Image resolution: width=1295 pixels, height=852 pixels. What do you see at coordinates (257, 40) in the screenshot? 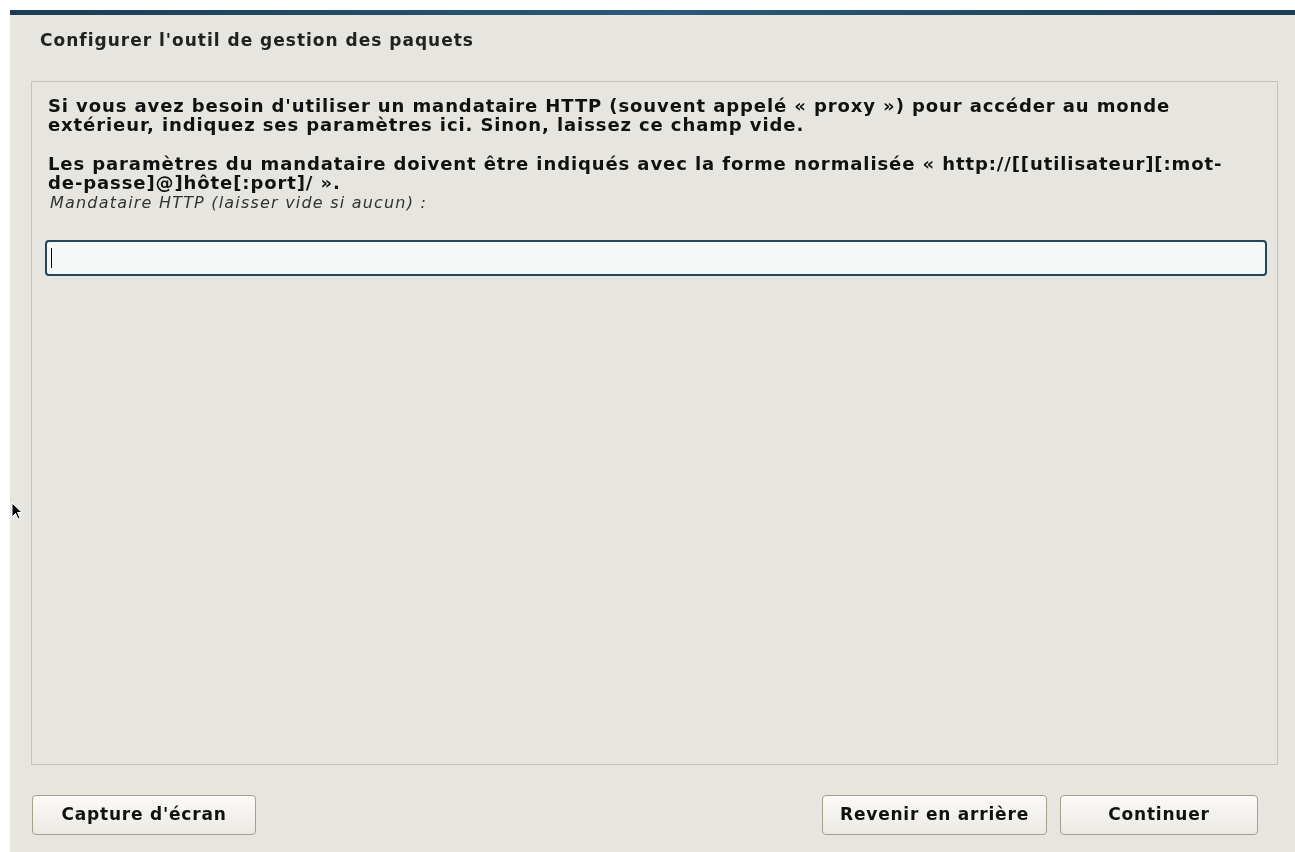
I see `window-title: Configurer l'outil de gestion des paquets` at bounding box center [257, 40].